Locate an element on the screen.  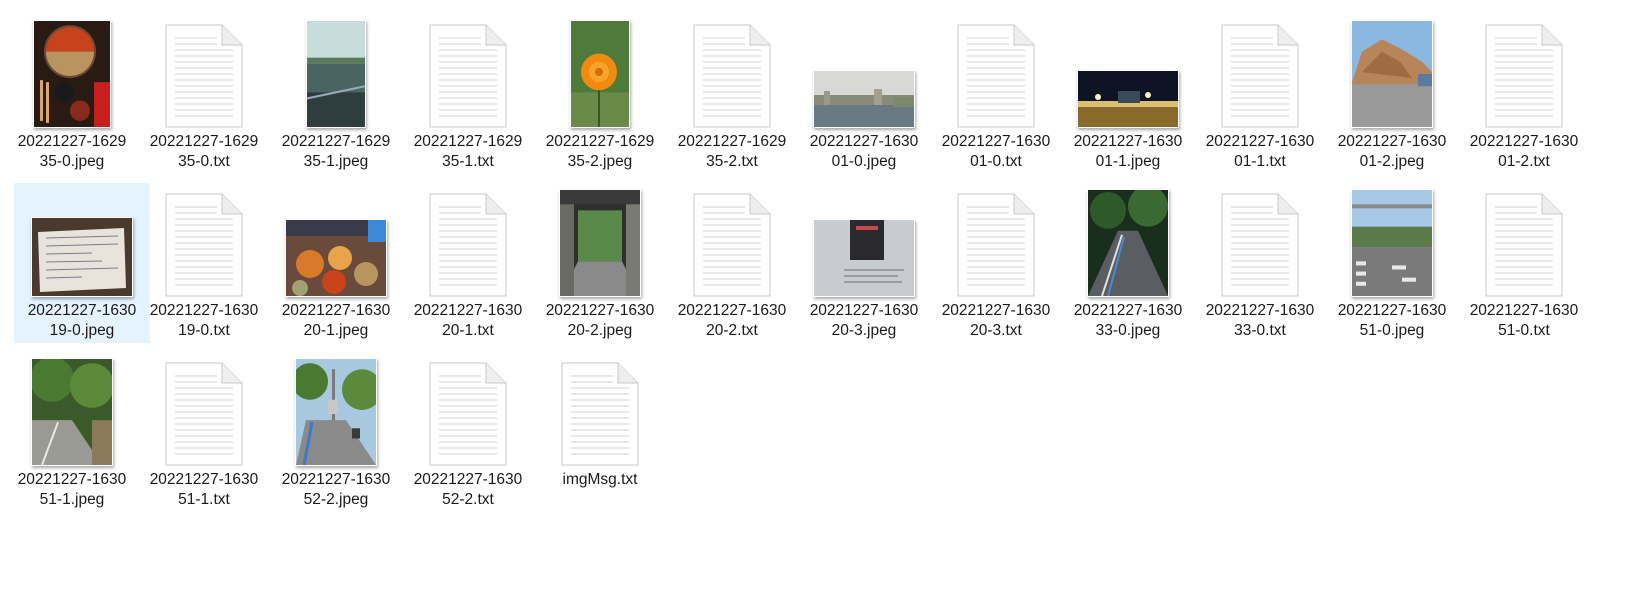
crosswalk-photo-thumbnail is located at coordinates (1392, 243).